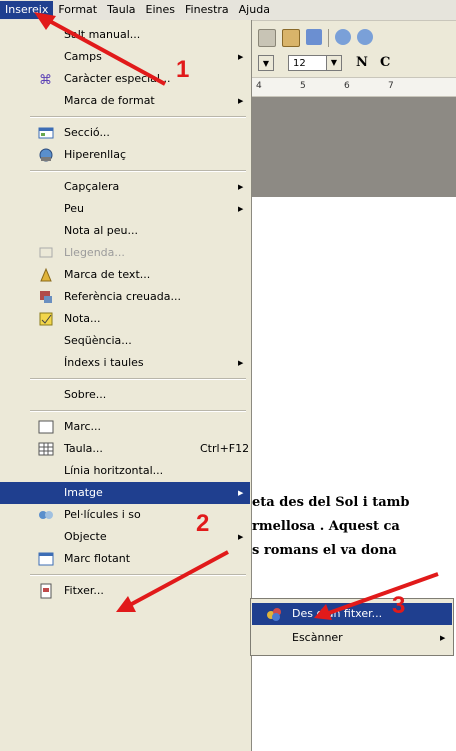 This screenshot has height=751, width=456. What do you see at coordinates (203, 523) in the screenshot?
I see `annotation-number-2: 2` at bounding box center [203, 523].